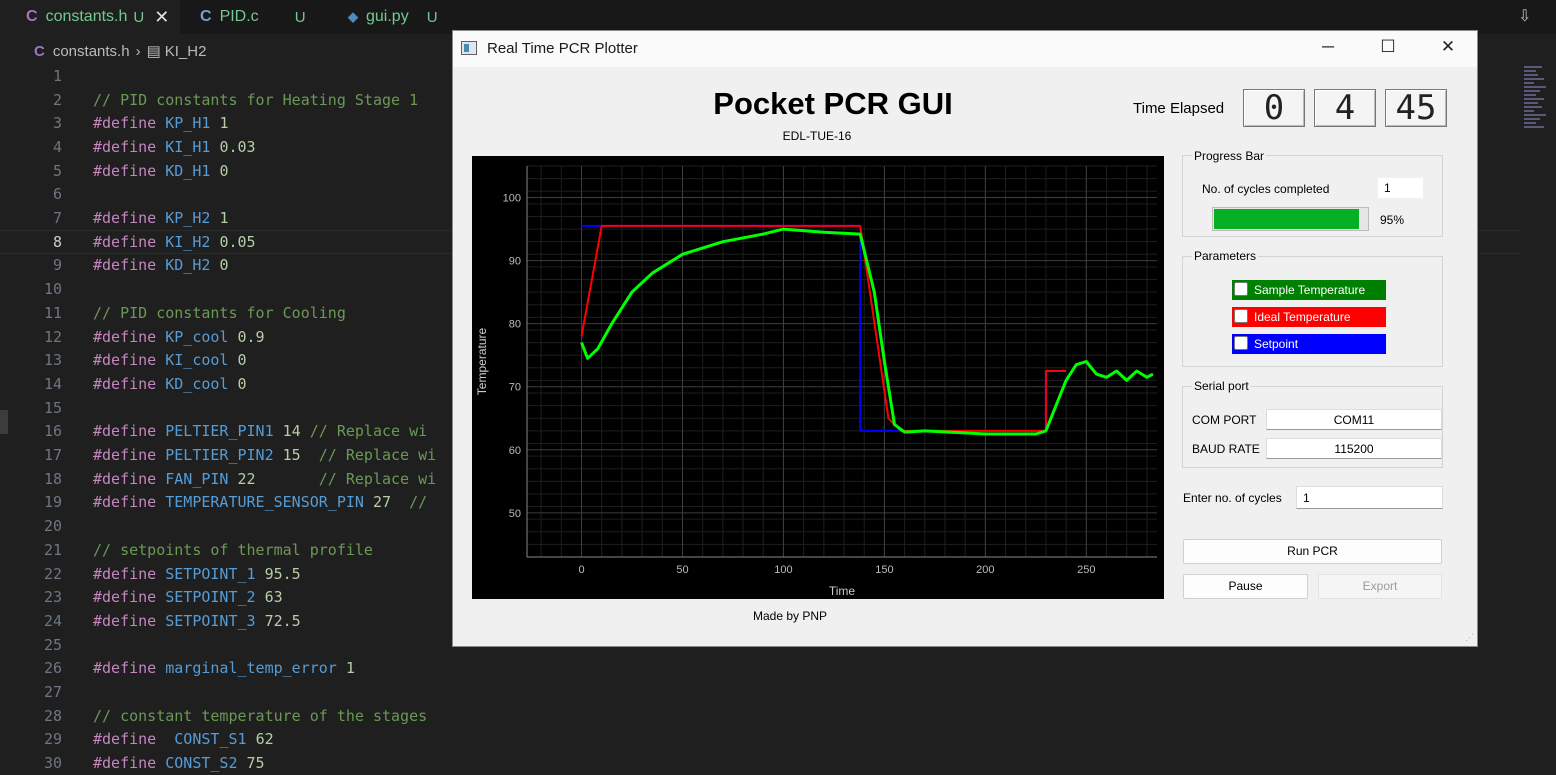  I want to click on progress-fill, so click(1287, 219).